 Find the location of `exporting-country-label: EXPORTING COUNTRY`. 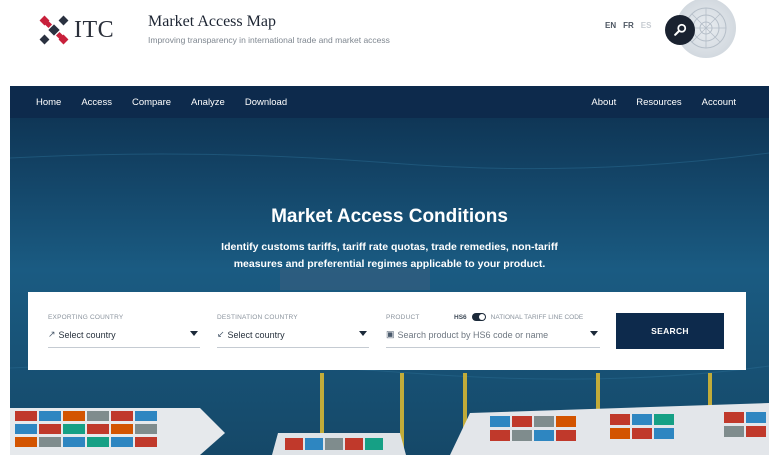

exporting-country-label: EXPORTING COUNTRY is located at coordinates (86, 317).